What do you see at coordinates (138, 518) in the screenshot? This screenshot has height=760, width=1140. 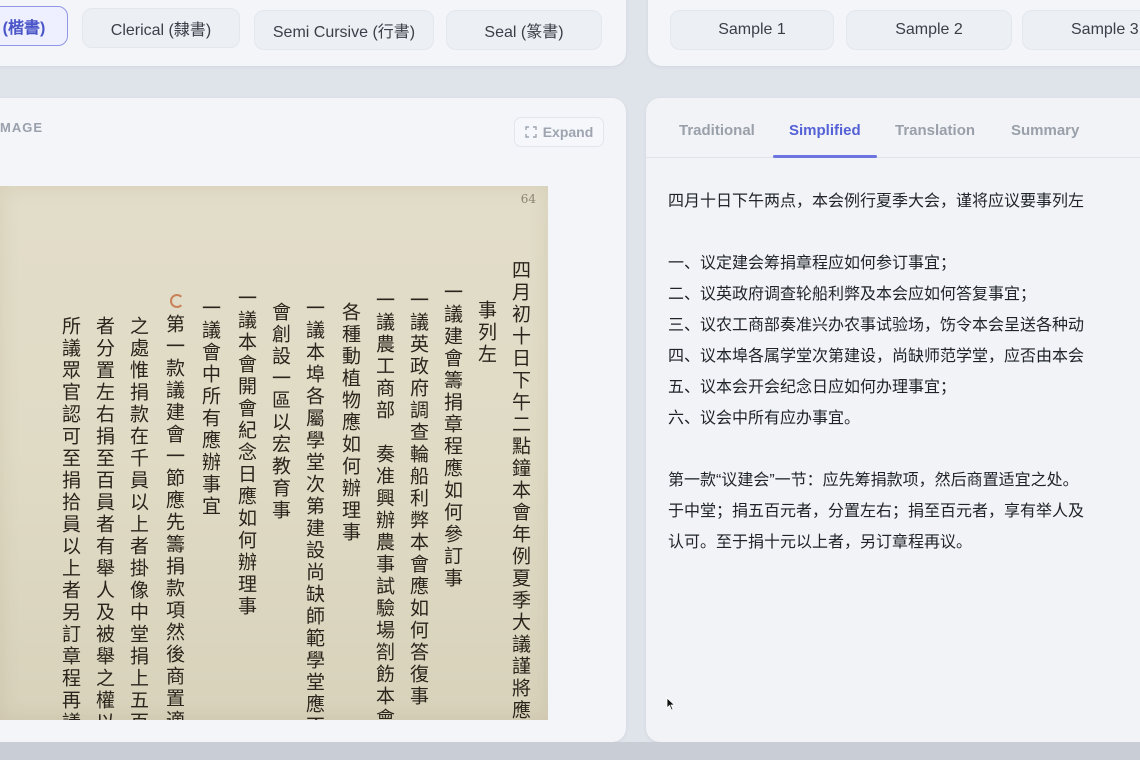 I see `manuscript-column: 之處惟捐款在千員以上者掛像中堂捐上五百員` at bounding box center [138, 518].